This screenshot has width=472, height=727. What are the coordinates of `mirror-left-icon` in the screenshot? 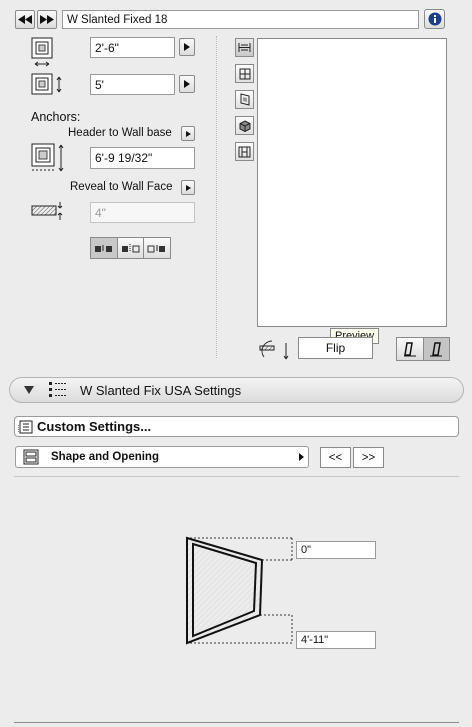 It's located at (409, 349).